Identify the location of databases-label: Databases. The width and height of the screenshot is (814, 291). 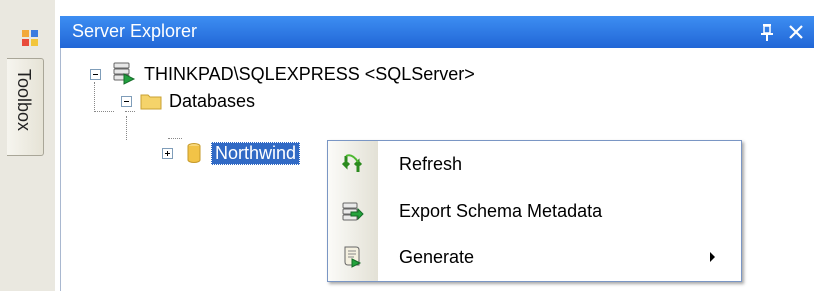
(212, 100).